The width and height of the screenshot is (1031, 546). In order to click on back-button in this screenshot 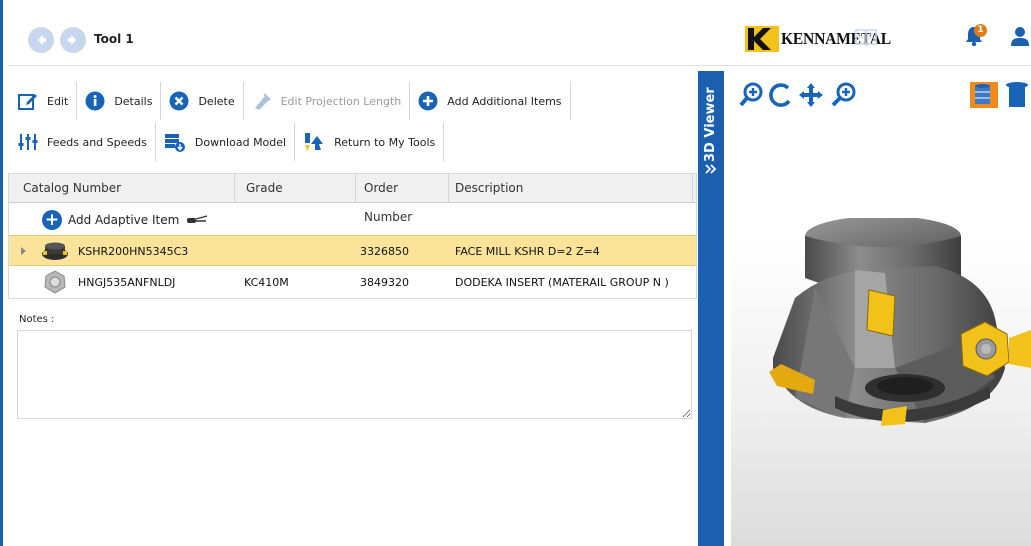, I will do `click(41, 40)`.